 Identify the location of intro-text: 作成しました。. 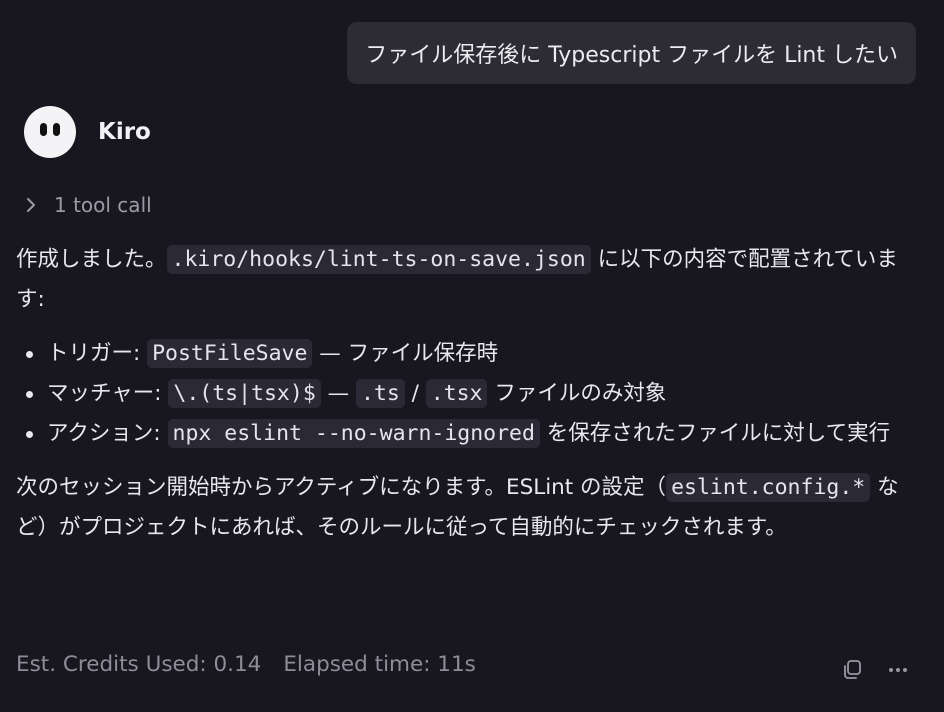
(91, 259).